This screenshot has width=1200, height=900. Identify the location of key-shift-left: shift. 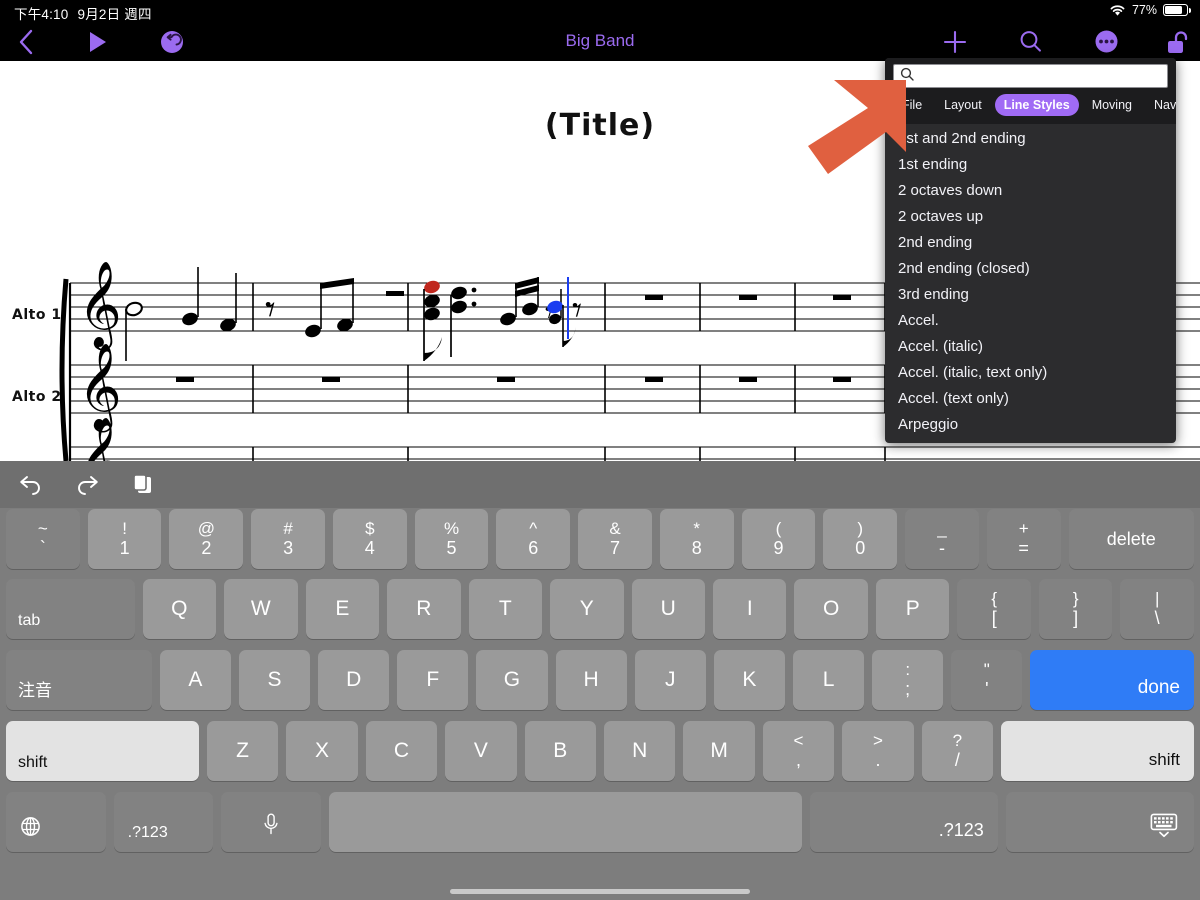
(102, 751).